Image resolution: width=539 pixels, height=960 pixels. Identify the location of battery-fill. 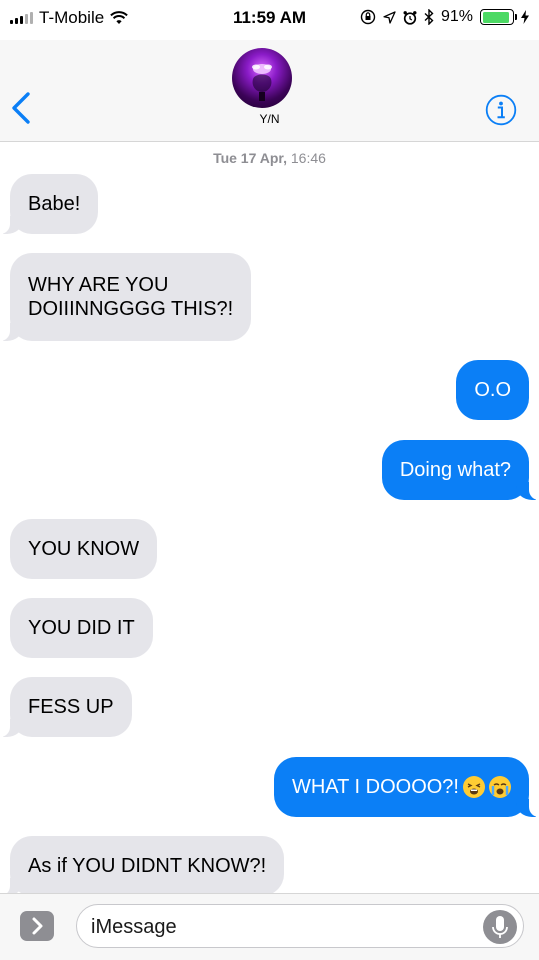
(495, 17).